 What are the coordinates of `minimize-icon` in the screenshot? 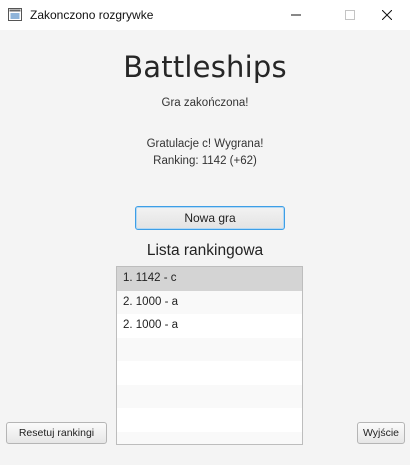 It's located at (296, 15).